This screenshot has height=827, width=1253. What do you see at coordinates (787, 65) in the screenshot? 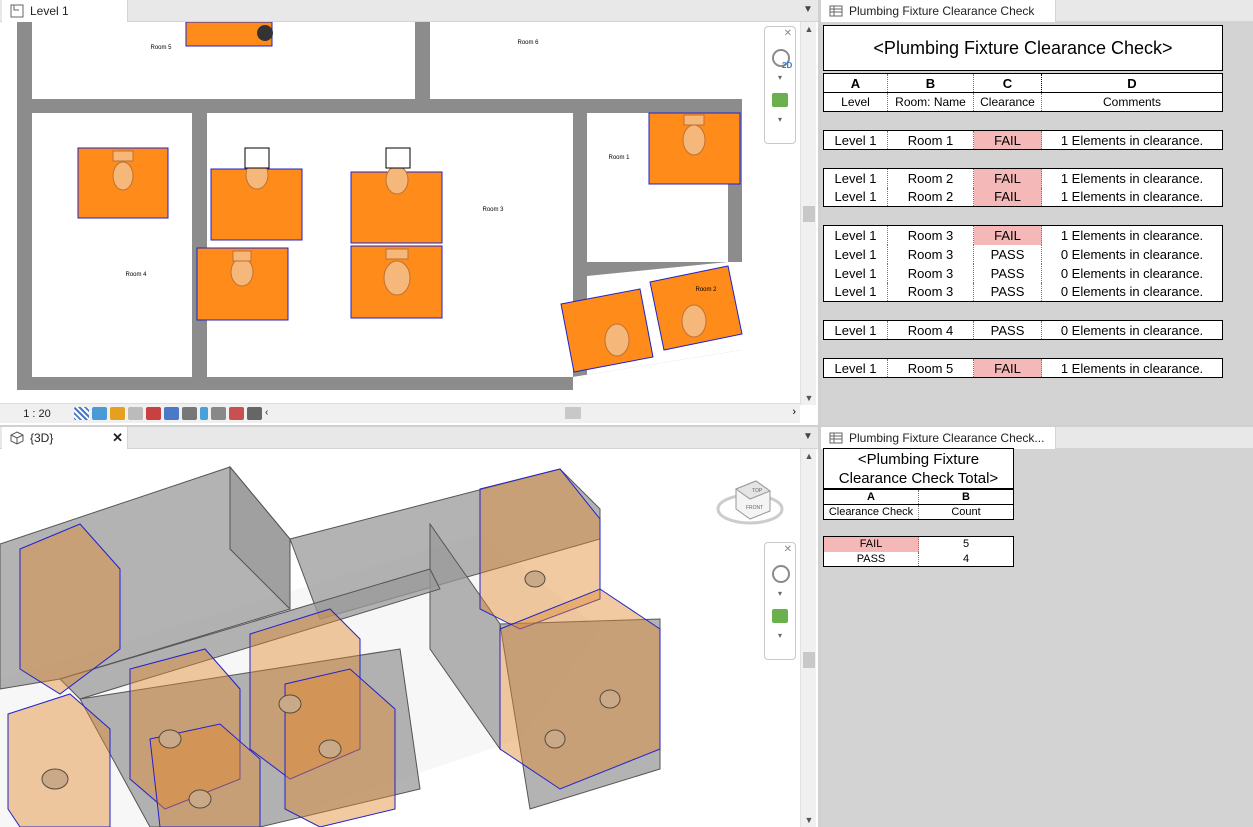
I see `nav-2d-label: 2D` at bounding box center [787, 65].